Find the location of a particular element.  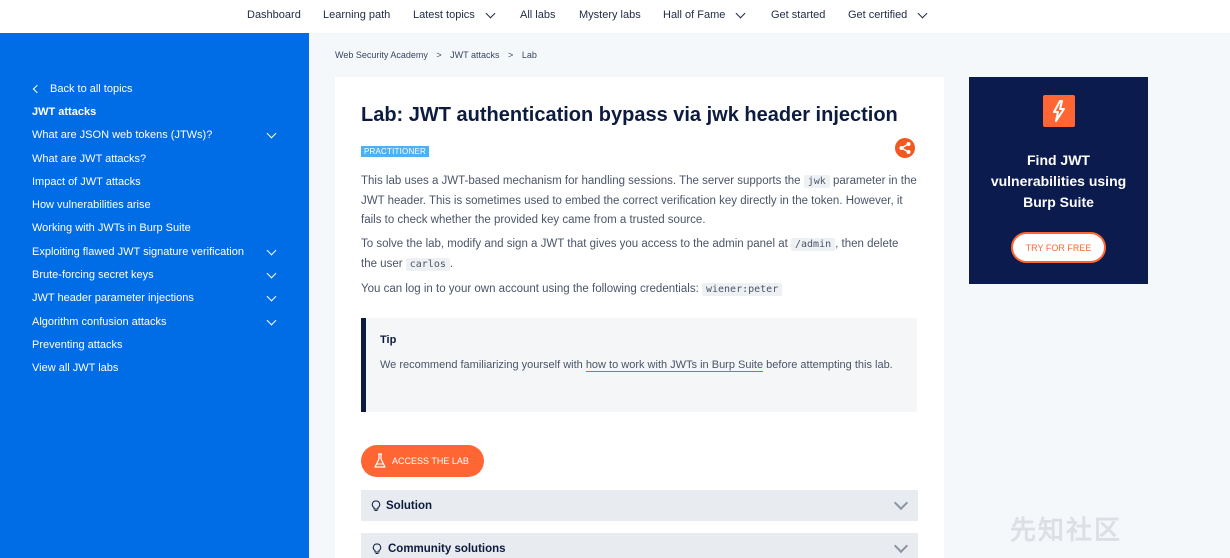

nav-get-certified-label: Get certified is located at coordinates (878, 15).